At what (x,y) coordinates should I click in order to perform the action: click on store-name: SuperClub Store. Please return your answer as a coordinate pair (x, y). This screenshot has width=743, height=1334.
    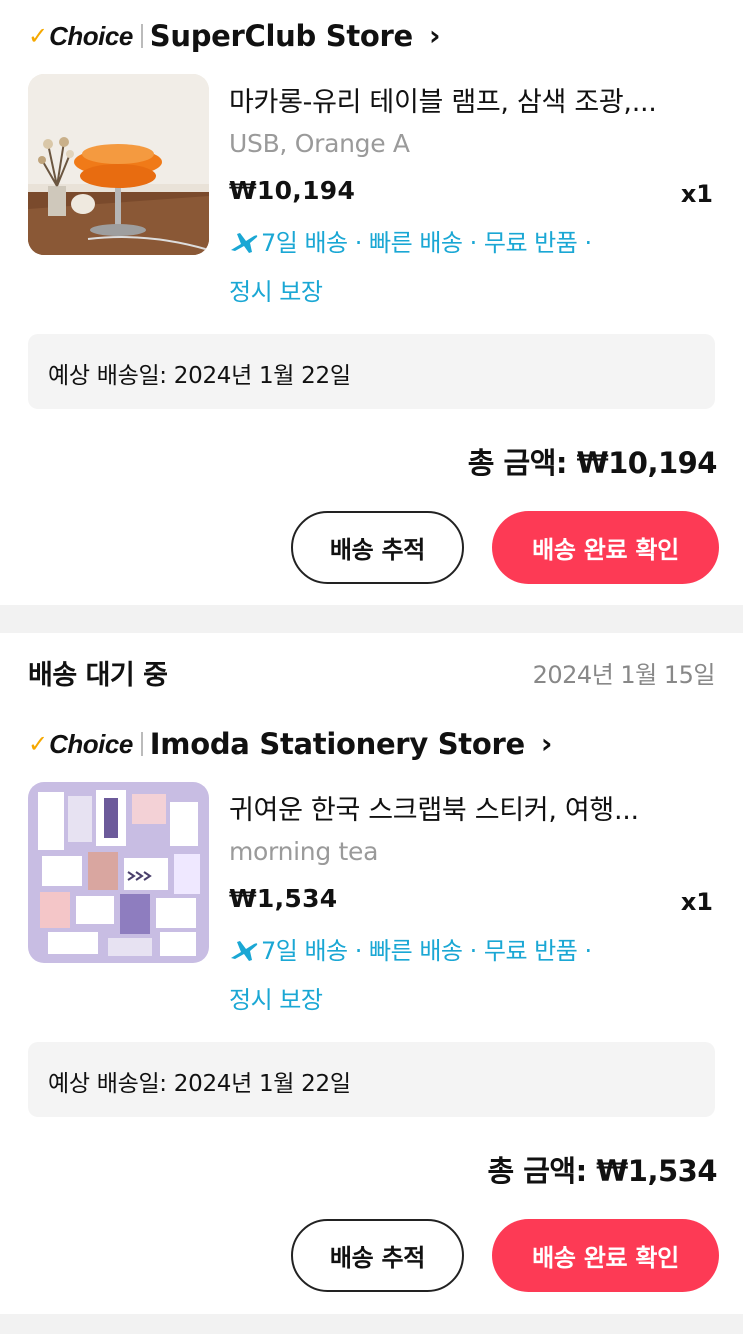
    Looking at the image, I should click on (281, 36).